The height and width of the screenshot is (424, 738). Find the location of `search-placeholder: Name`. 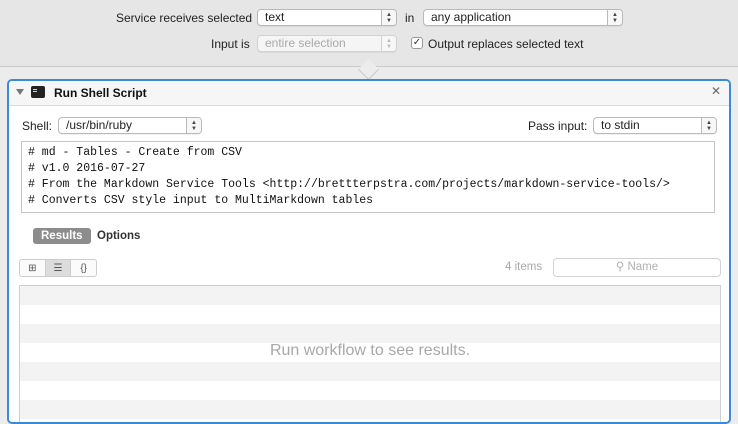

search-placeholder: Name is located at coordinates (643, 267).